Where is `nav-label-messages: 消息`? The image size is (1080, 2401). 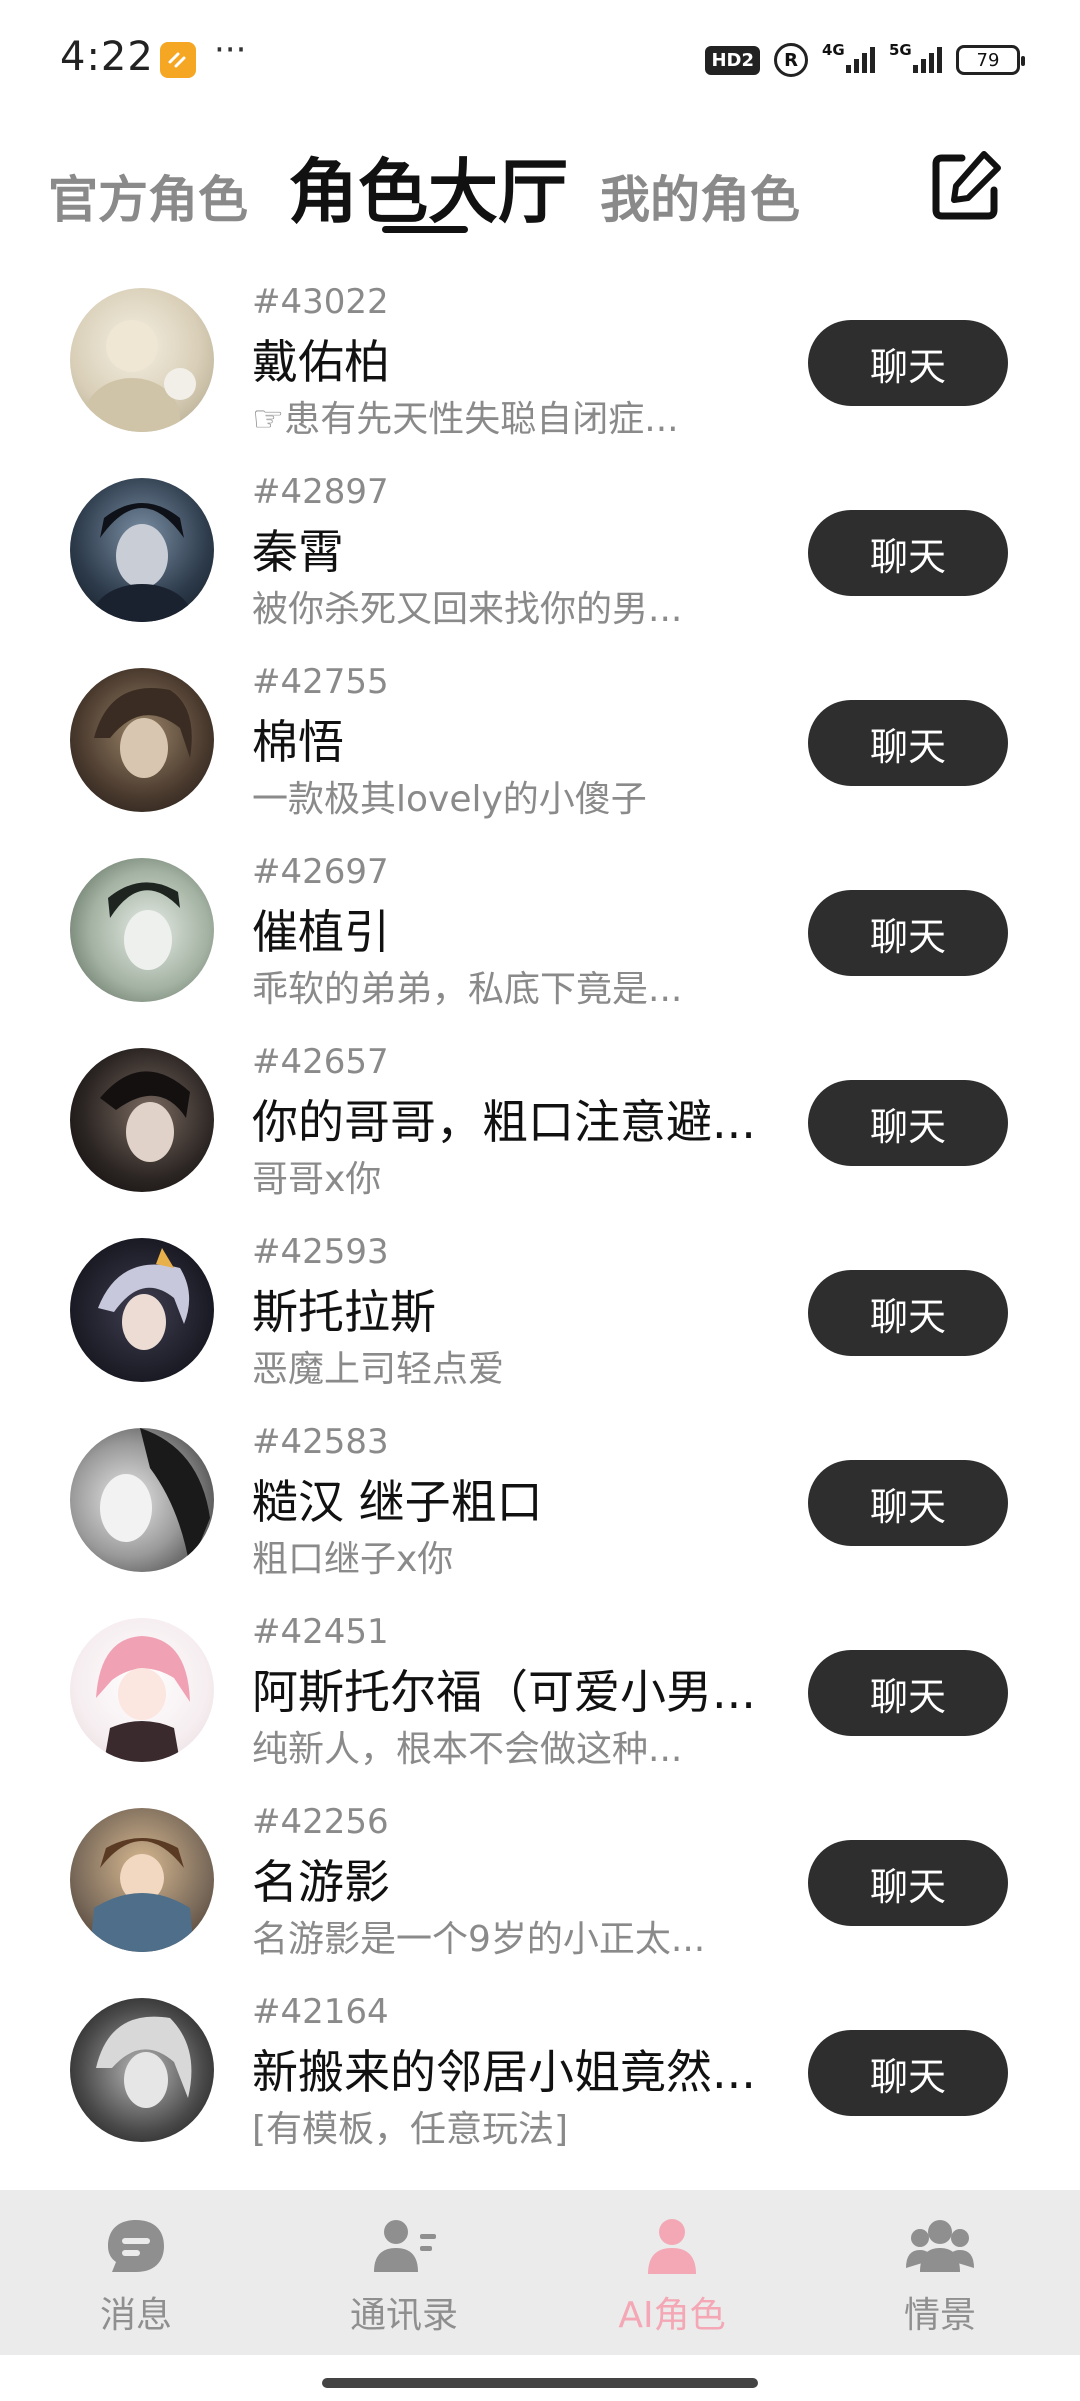
nav-label-messages: 消息 is located at coordinates (135, 2315).